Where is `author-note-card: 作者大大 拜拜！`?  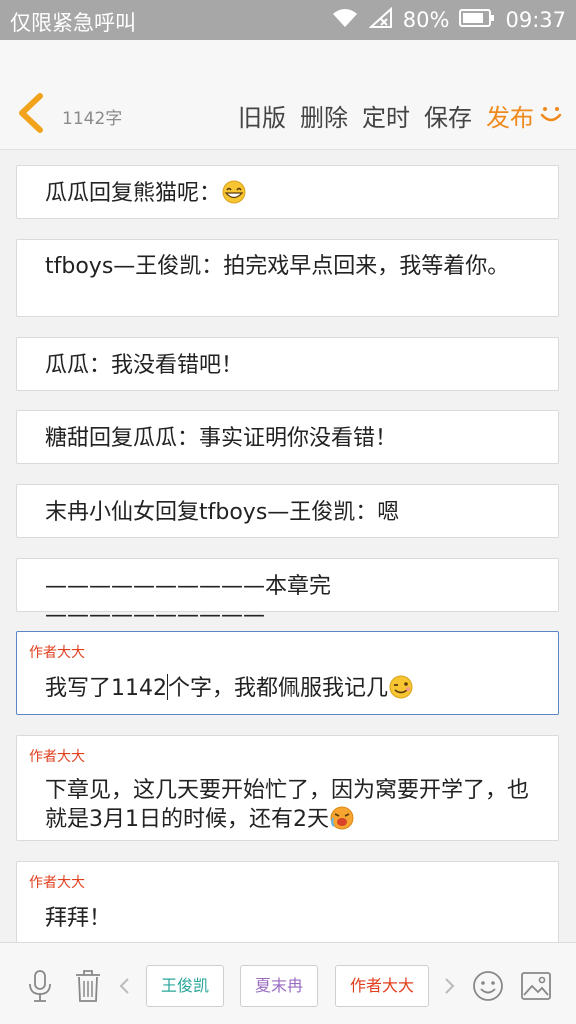 author-note-card: 作者大大 拜拜！ is located at coordinates (287, 901).